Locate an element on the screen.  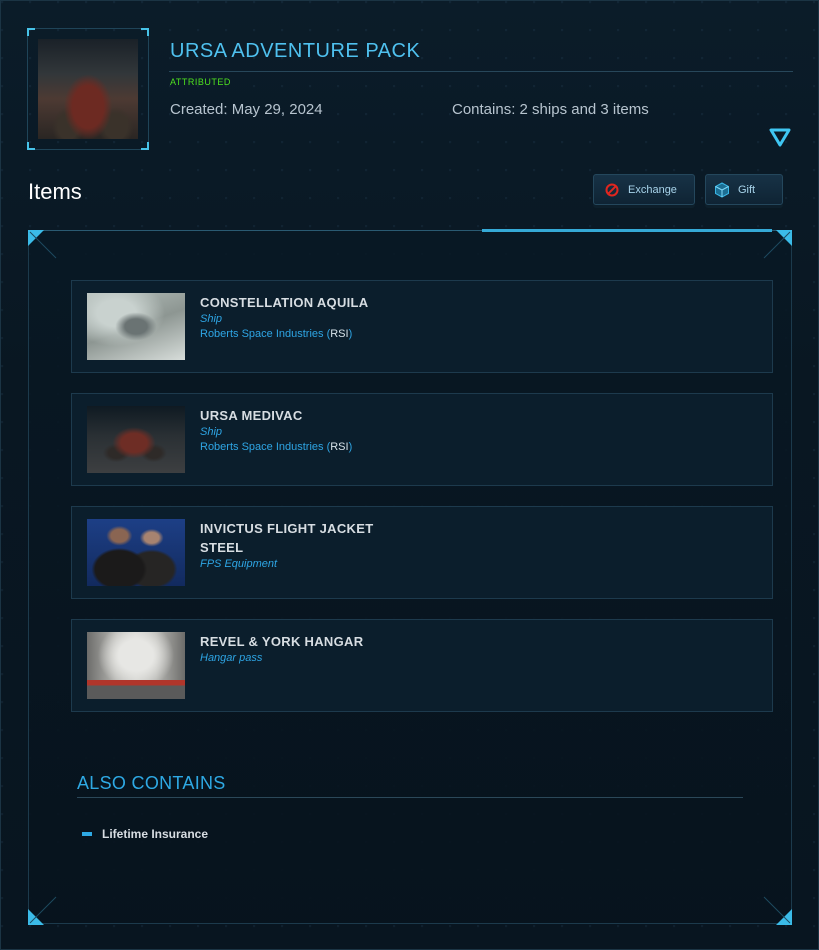
item-name: REVEL & YORK HANGAR is located at coordinates (282, 641).